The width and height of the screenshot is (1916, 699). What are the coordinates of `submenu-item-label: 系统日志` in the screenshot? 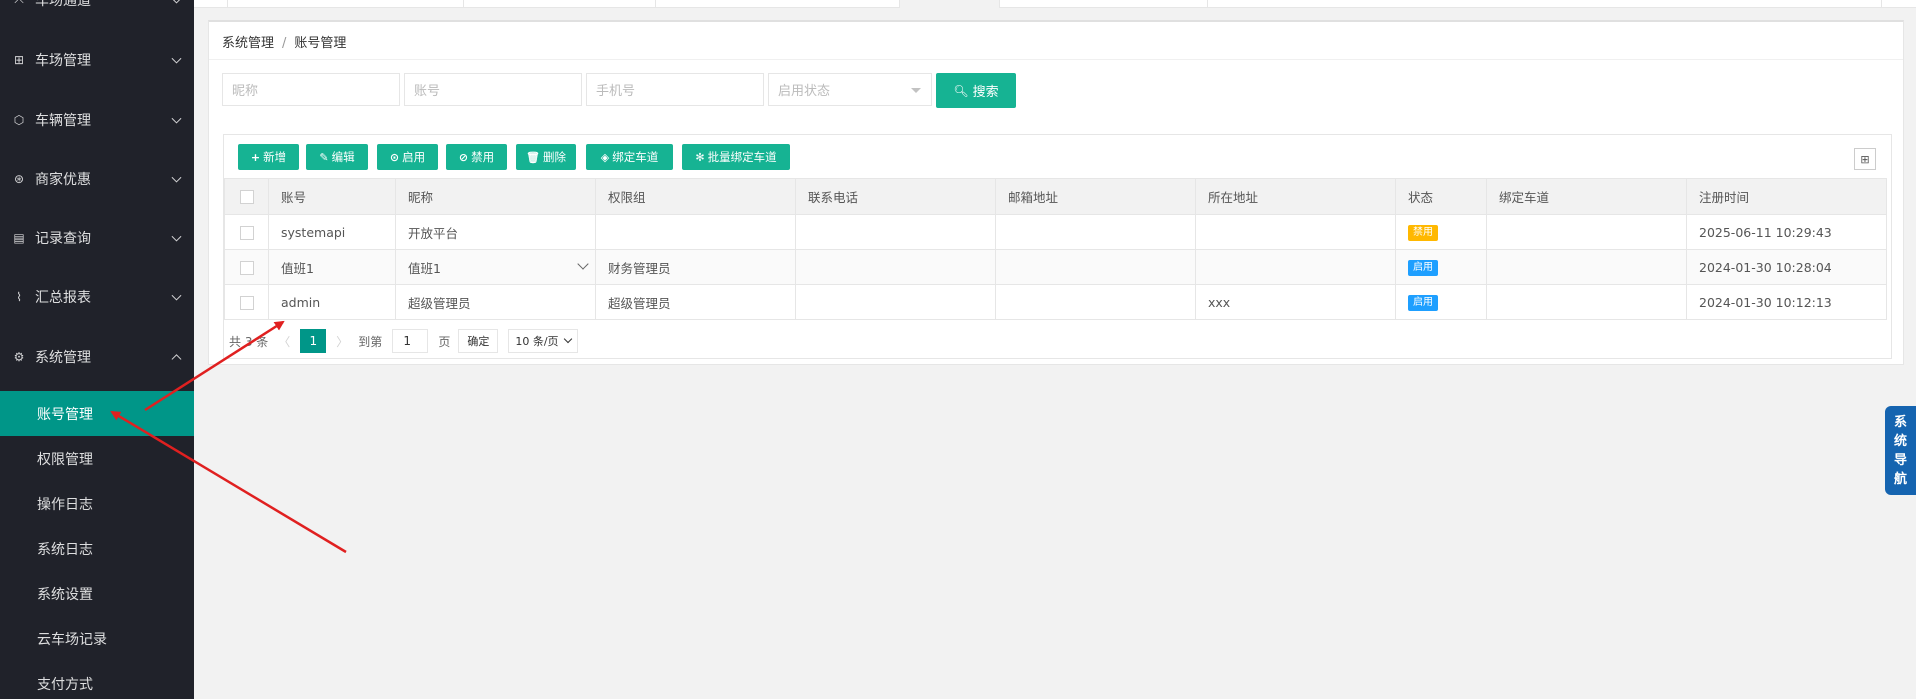 It's located at (65, 549).